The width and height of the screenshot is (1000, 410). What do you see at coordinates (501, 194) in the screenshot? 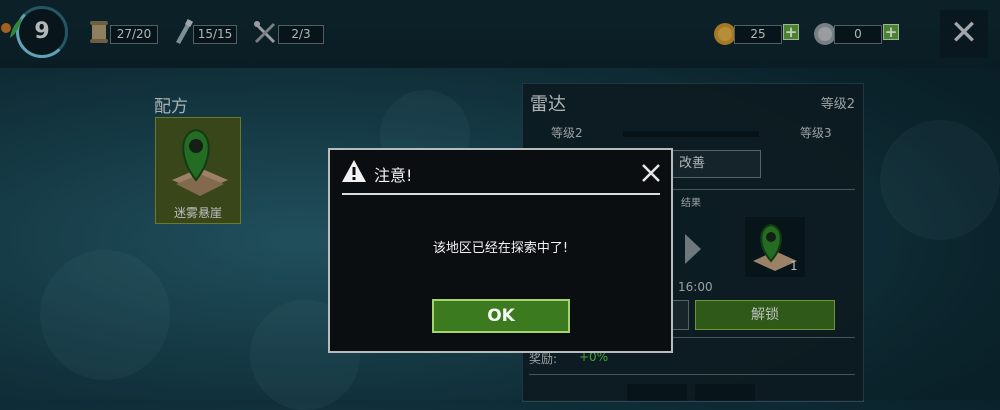
I see `dialog-divider` at bounding box center [501, 194].